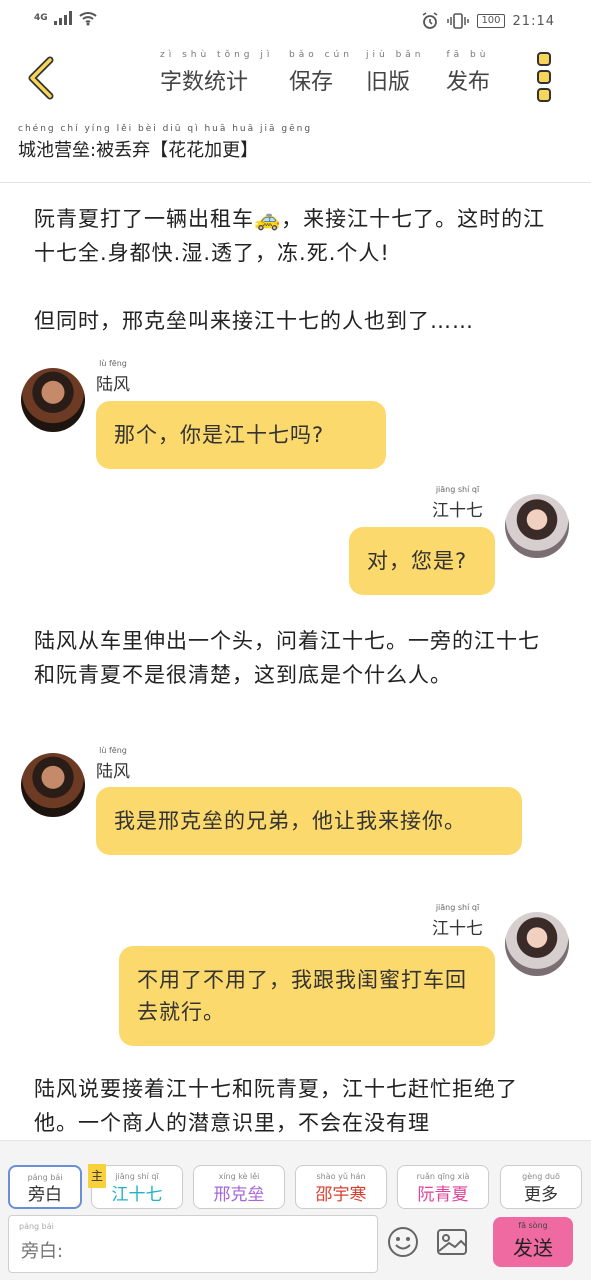 Image resolution: width=591 pixels, height=1280 pixels. What do you see at coordinates (458, 21) in the screenshot?
I see `vibrate-icon` at bounding box center [458, 21].